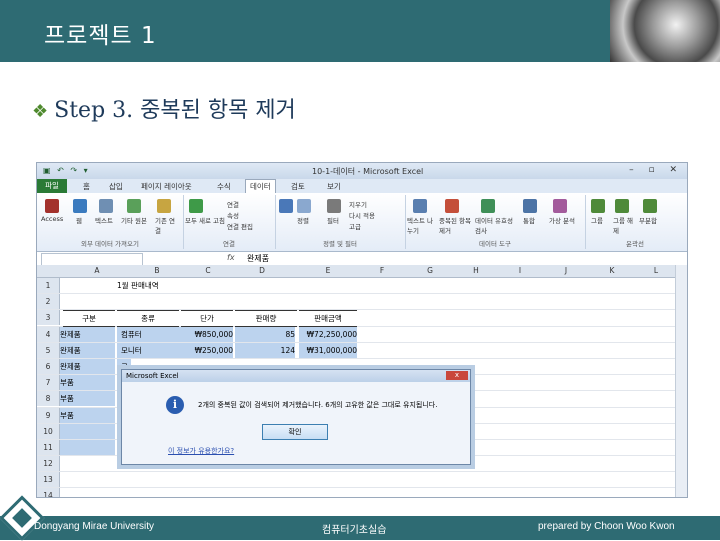  What do you see at coordinates (295, 432) in the screenshot?
I see `ok-button: 확인` at bounding box center [295, 432].